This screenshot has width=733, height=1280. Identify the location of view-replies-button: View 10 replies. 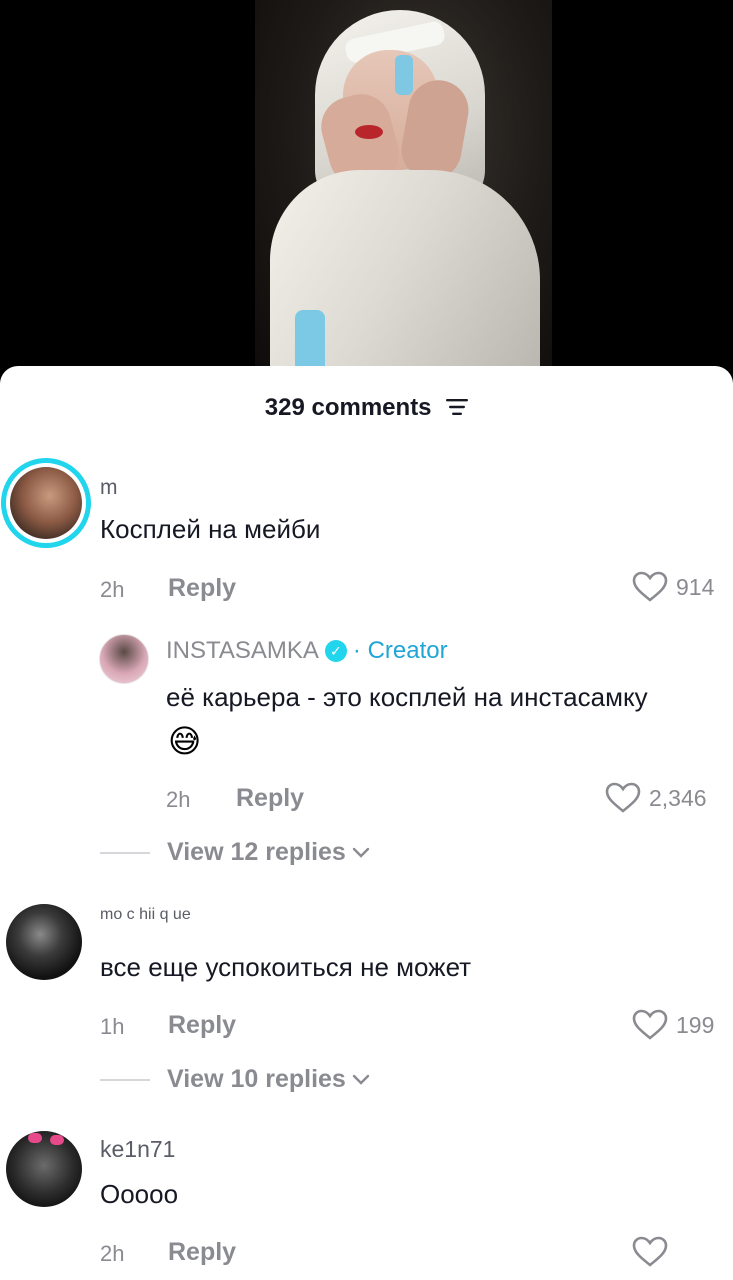
(235, 1079).